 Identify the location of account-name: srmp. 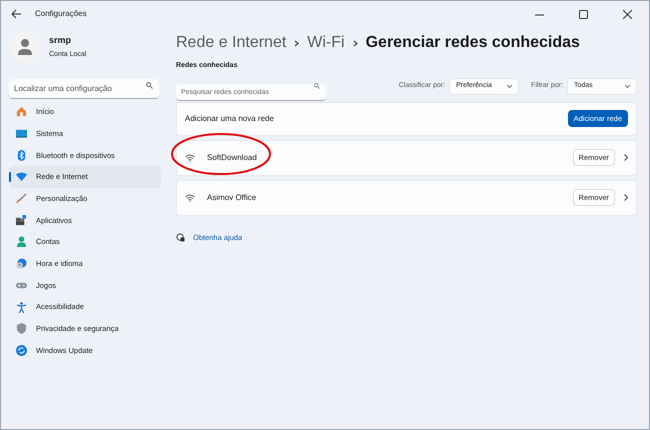
(60, 40).